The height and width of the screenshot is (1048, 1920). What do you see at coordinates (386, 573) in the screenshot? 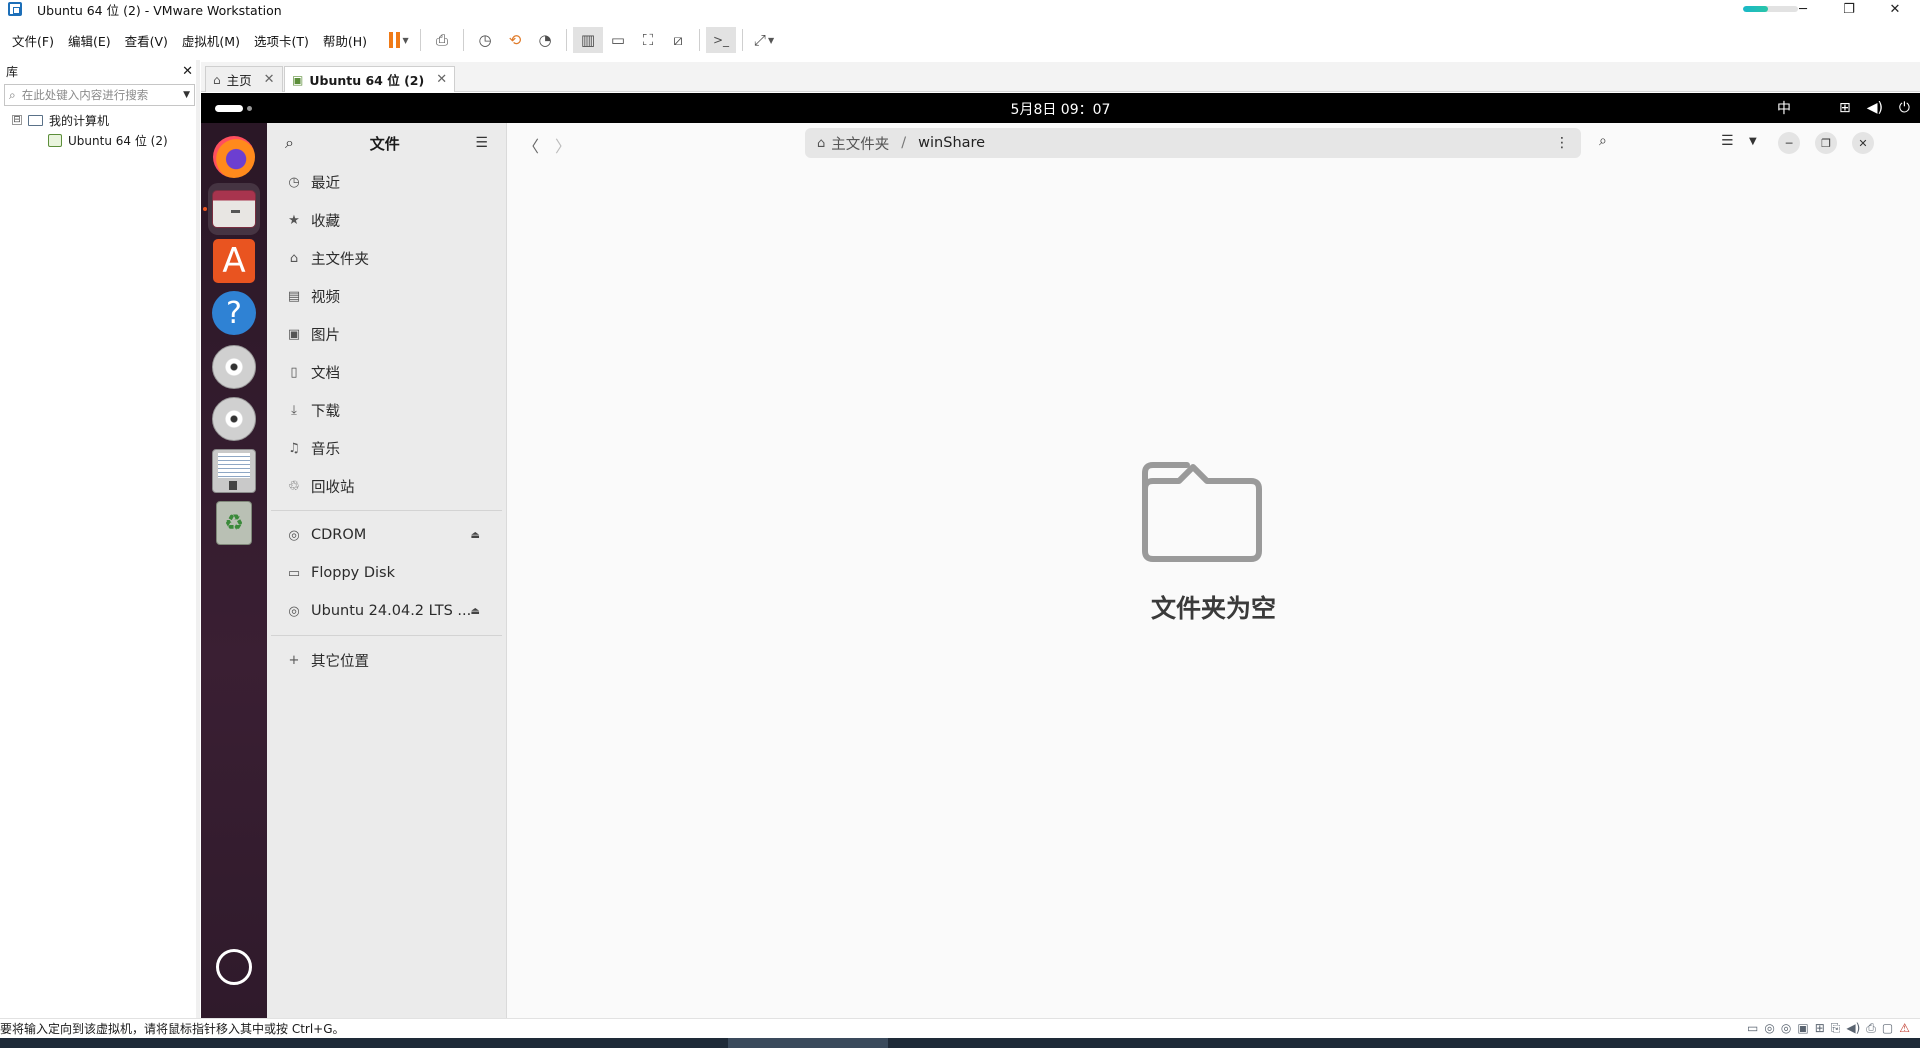
I see `sidebar-item: ▭ Floppy Disk` at bounding box center [386, 573].